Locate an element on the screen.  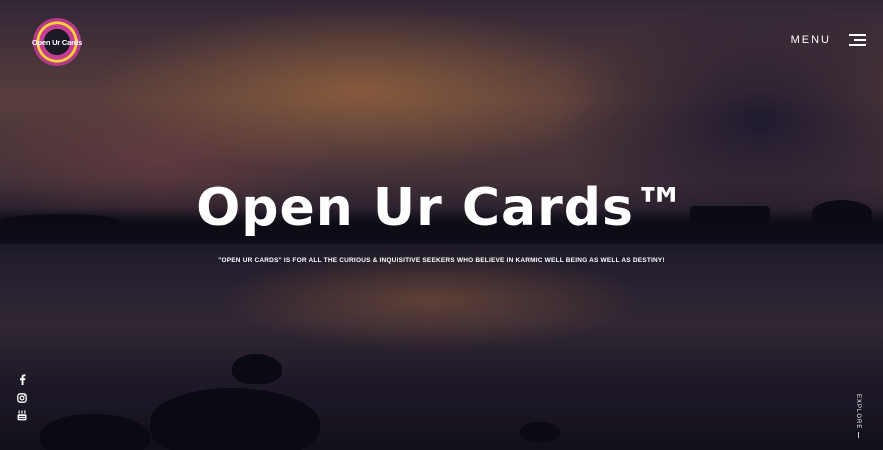
hamburger-icon is located at coordinates (857, 40).